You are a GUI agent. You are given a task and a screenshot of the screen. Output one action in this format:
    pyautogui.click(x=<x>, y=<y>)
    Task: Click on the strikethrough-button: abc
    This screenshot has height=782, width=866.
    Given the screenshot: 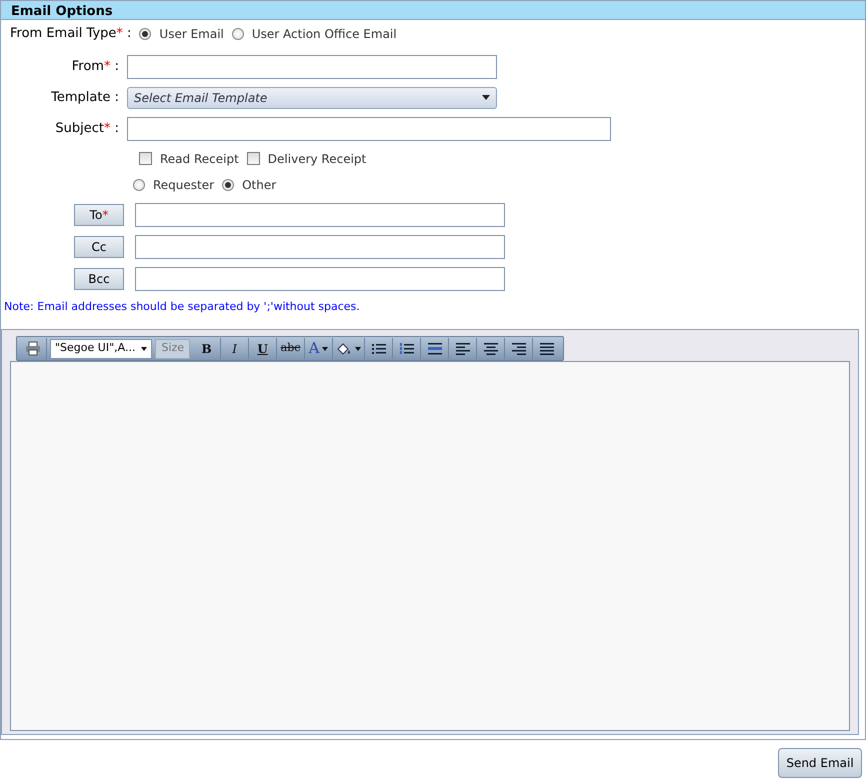 What is the action you would take?
    pyautogui.click(x=291, y=348)
    